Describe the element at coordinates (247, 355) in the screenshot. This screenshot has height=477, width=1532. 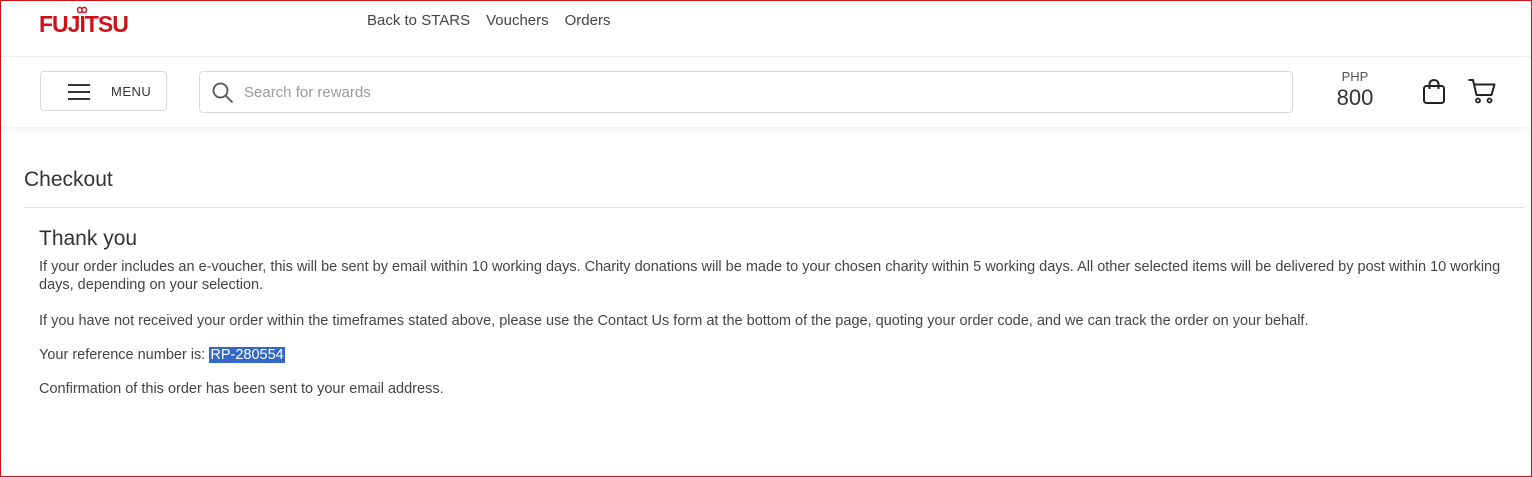
I see `reference-number: RP-280554` at that location.